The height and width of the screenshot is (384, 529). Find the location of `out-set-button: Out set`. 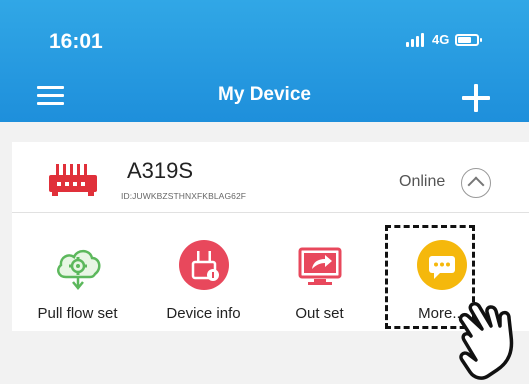

out-set-button: Out set is located at coordinates (319, 272).